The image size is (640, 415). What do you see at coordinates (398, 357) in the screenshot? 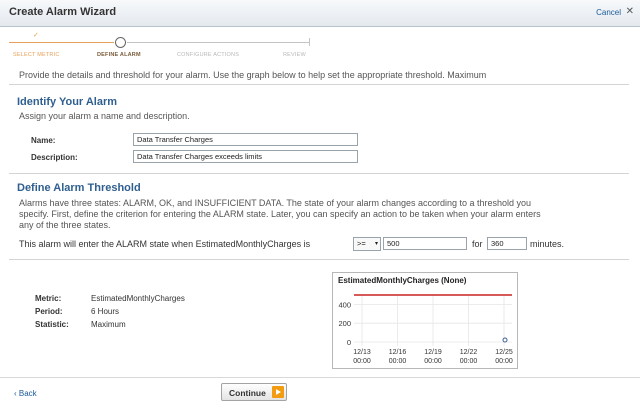
I see `x-tick-label: 12/16 00:00` at bounding box center [398, 357].